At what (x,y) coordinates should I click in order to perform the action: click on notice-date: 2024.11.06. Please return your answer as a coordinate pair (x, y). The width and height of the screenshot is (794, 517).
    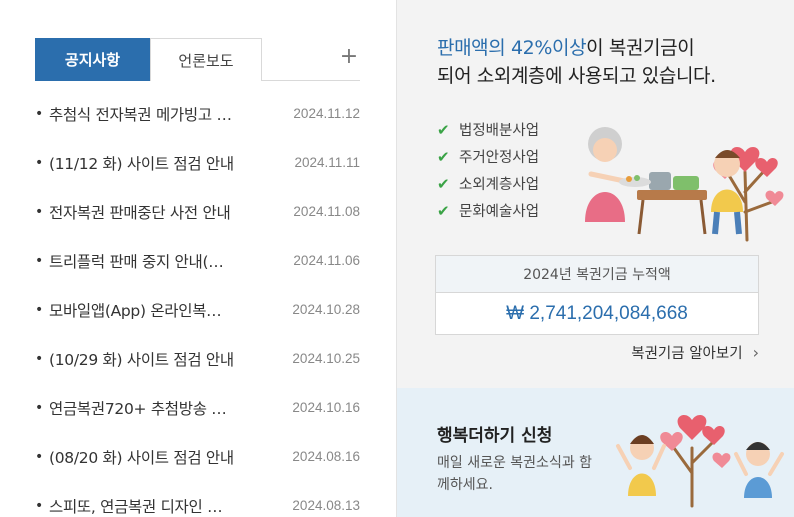
    Looking at the image, I should click on (326, 260).